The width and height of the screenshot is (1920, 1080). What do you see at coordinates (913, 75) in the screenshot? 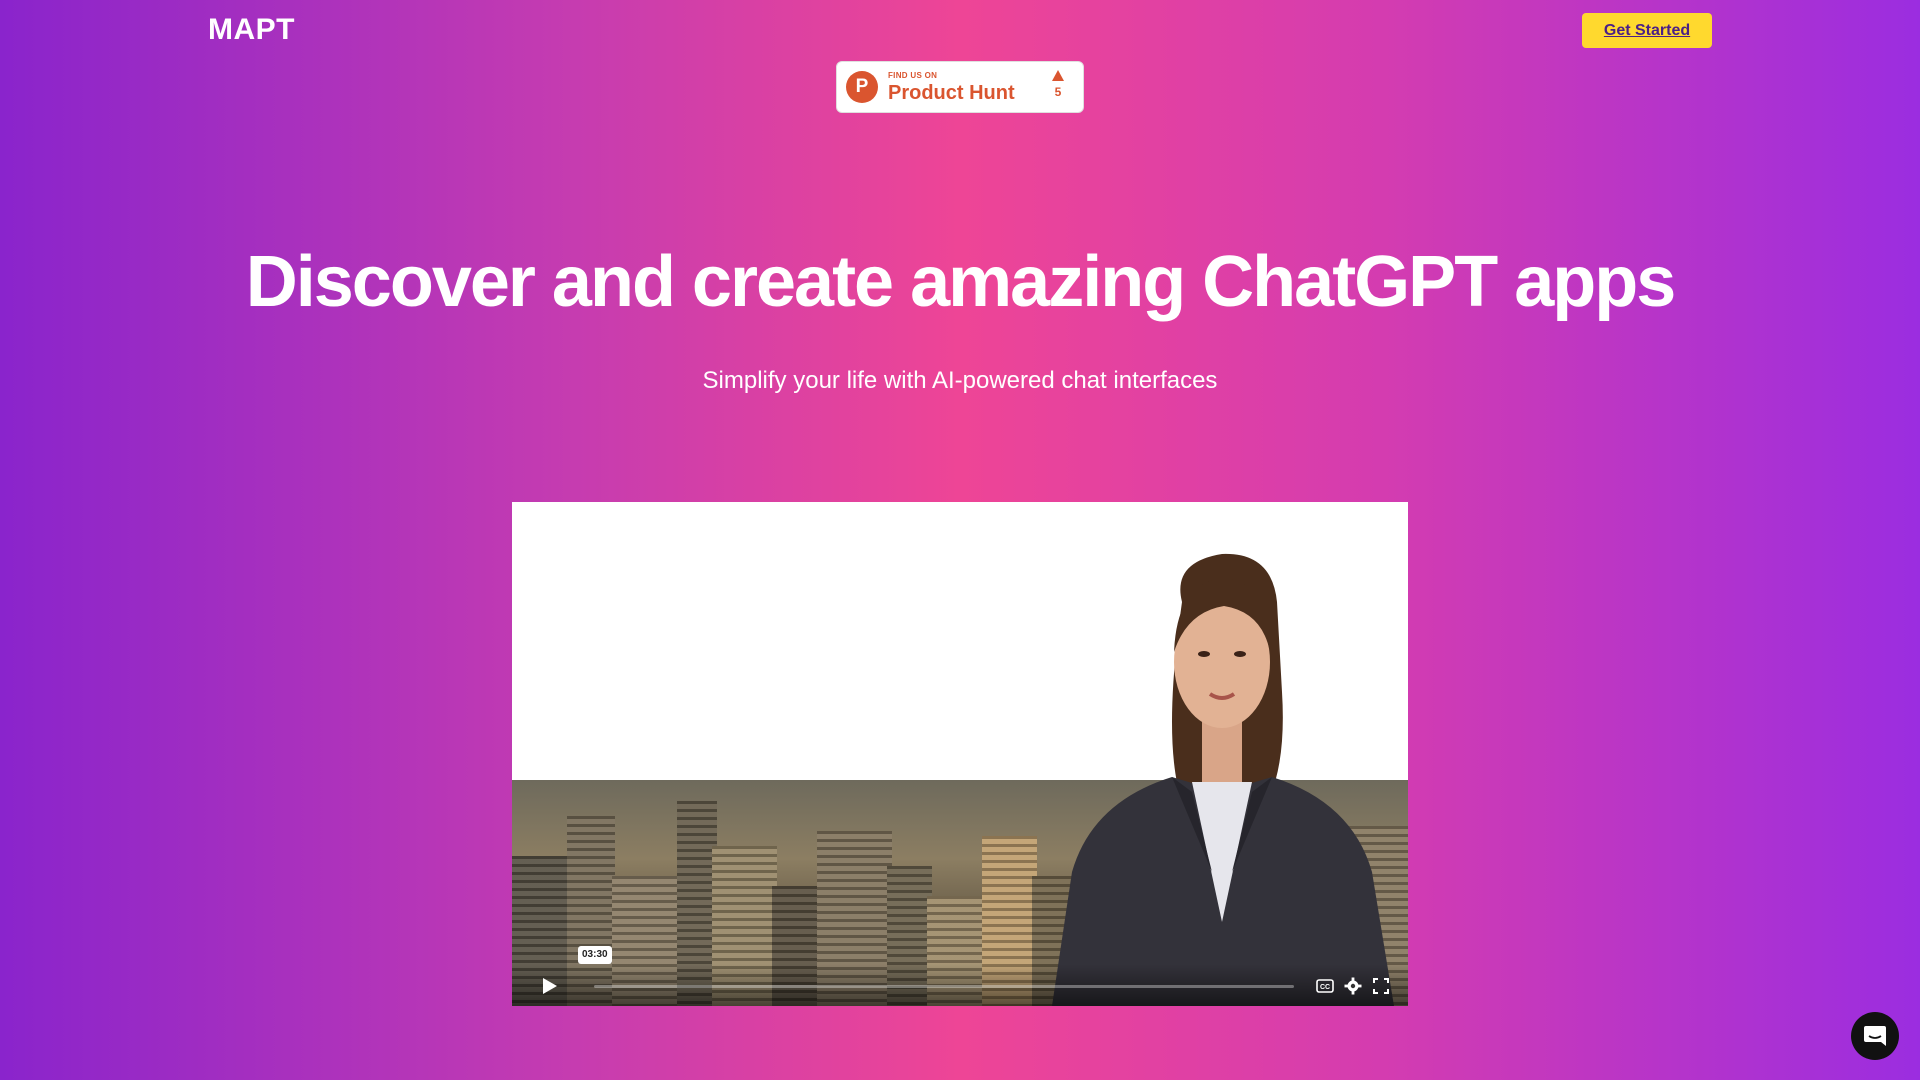
I see `product-hunt-small-label: FIND US ON` at bounding box center [913, 75].